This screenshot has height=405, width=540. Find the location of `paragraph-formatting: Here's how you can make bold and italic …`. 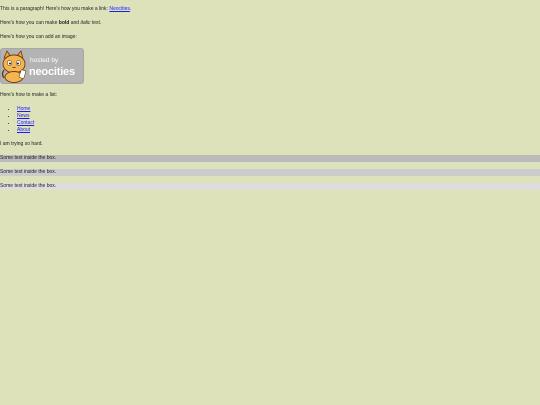

paragraph-formatting: Here's how you can make bold and italic … is located at coordinates (270, 23).